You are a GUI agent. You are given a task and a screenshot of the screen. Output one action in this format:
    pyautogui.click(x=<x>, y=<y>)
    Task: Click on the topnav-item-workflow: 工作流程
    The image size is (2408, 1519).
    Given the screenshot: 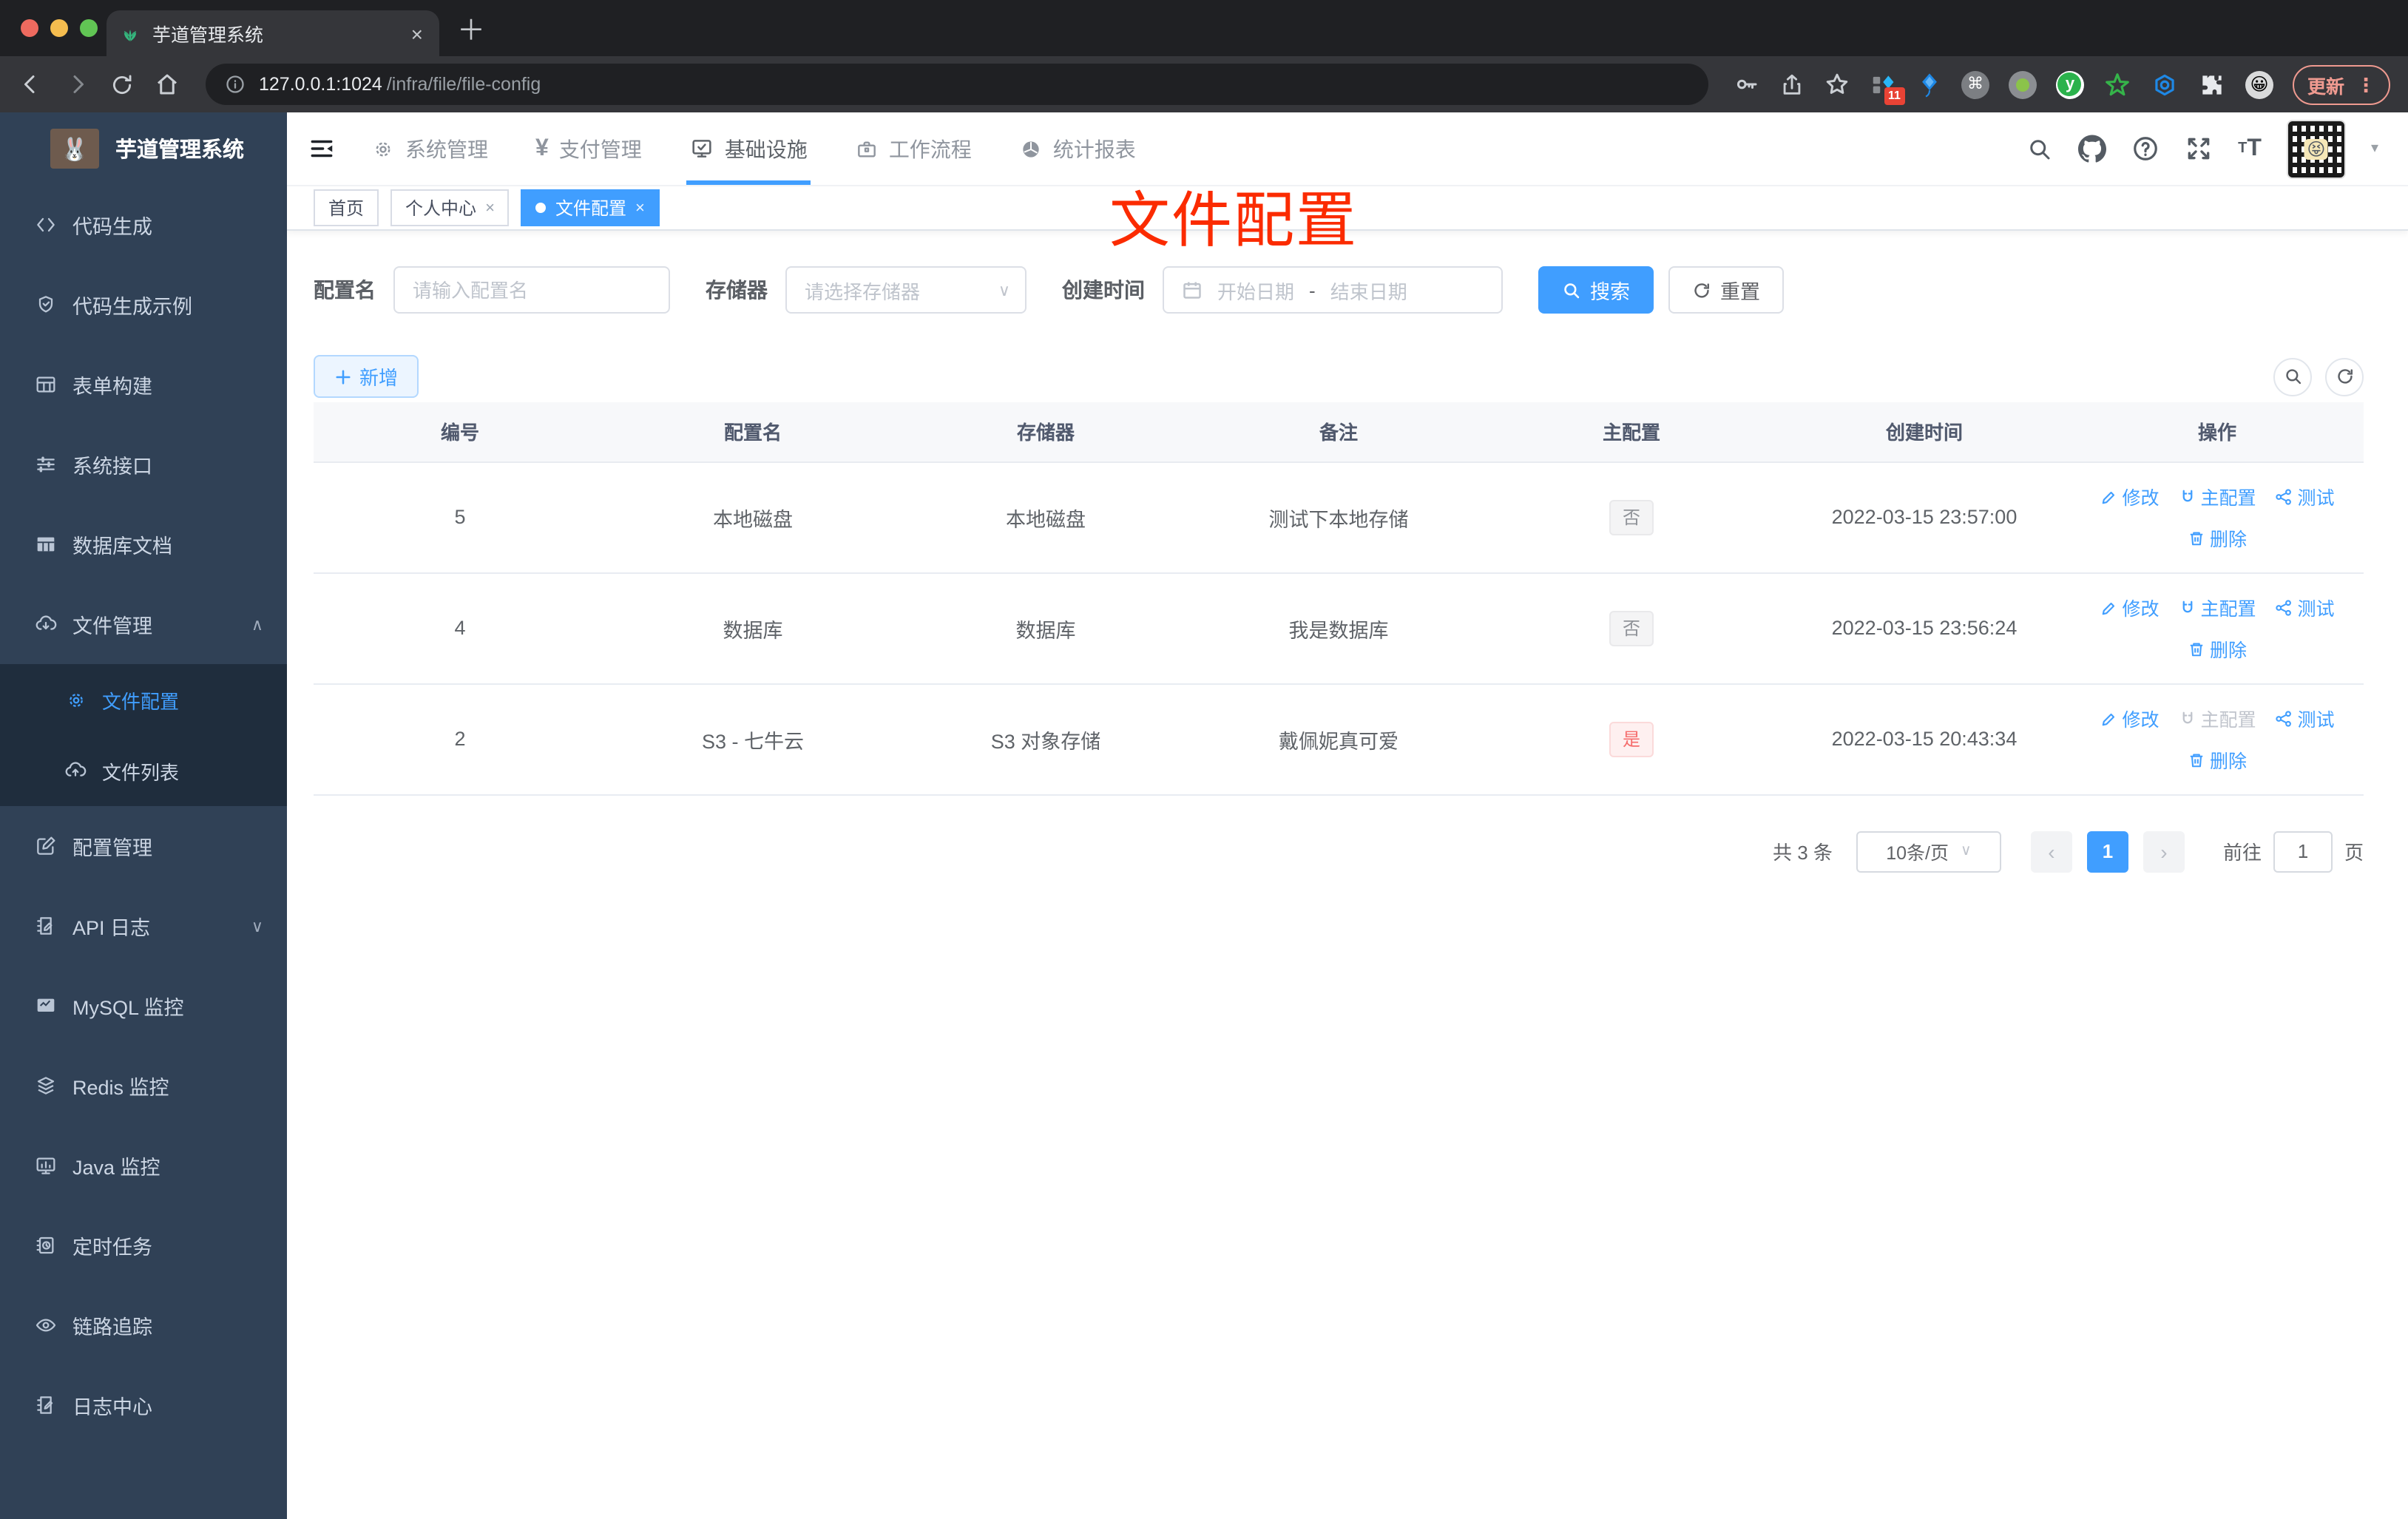 What is the action you would take?
    pyautogui.click(x=913, y=148)
    